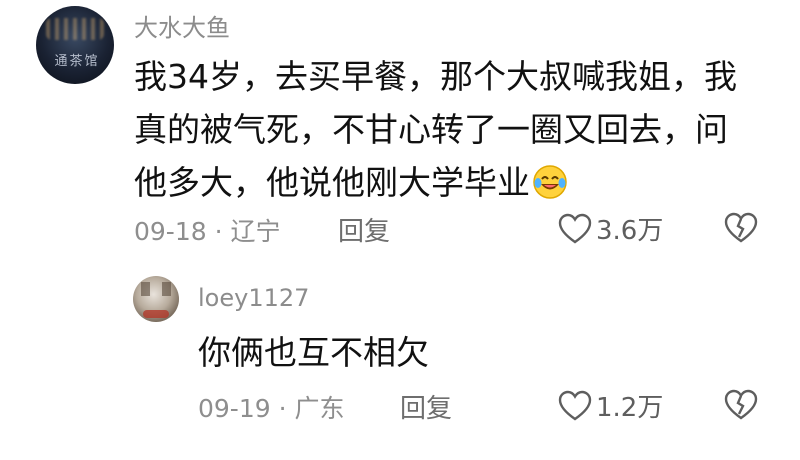  Describe the element at coordinates (630, 408) in the screenshot. I see `like-count: 1.2万` at that location.